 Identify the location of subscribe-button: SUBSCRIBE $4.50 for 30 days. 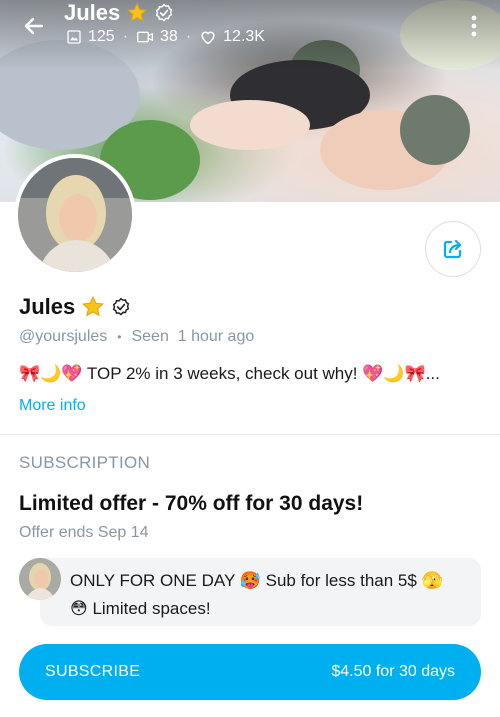
(250, 672).